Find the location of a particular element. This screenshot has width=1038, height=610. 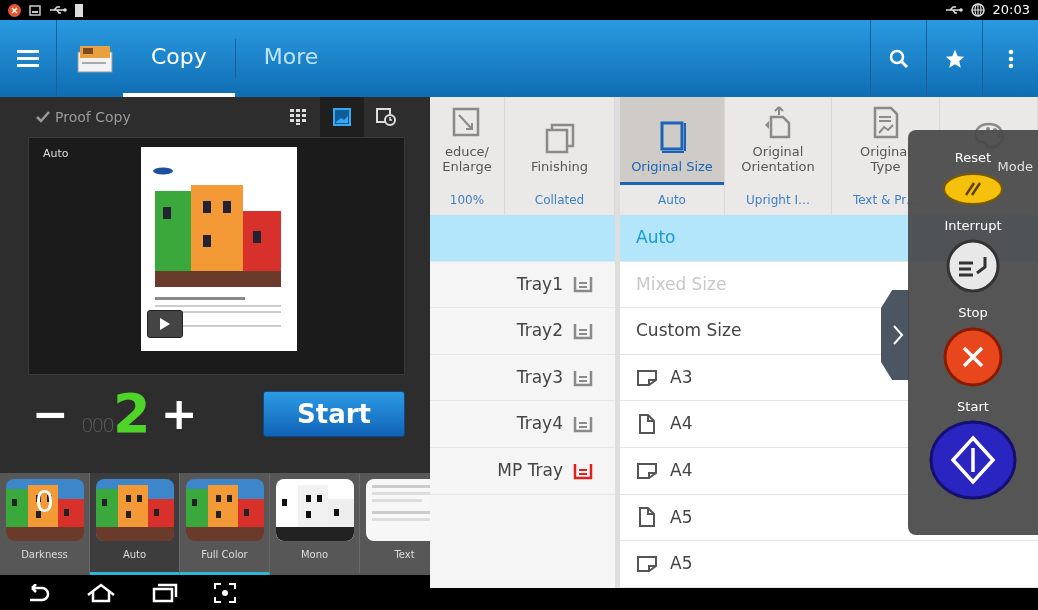

home-button is located at coordinates (101, 592).